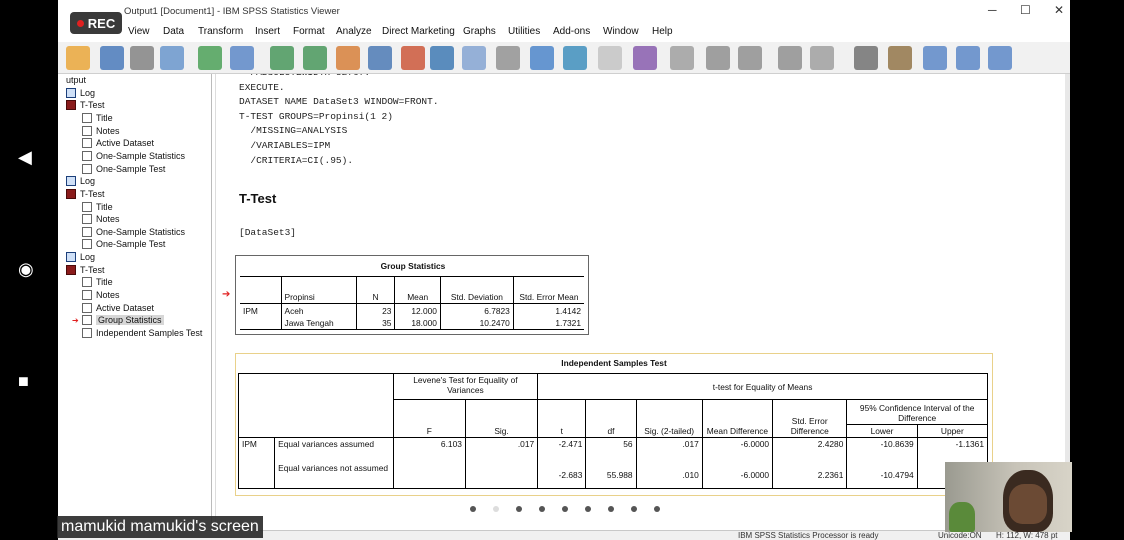  What do you see at coordinates (442, 58) in the screenshot?
I see `variables-icon` at bounding box center [442, 58].